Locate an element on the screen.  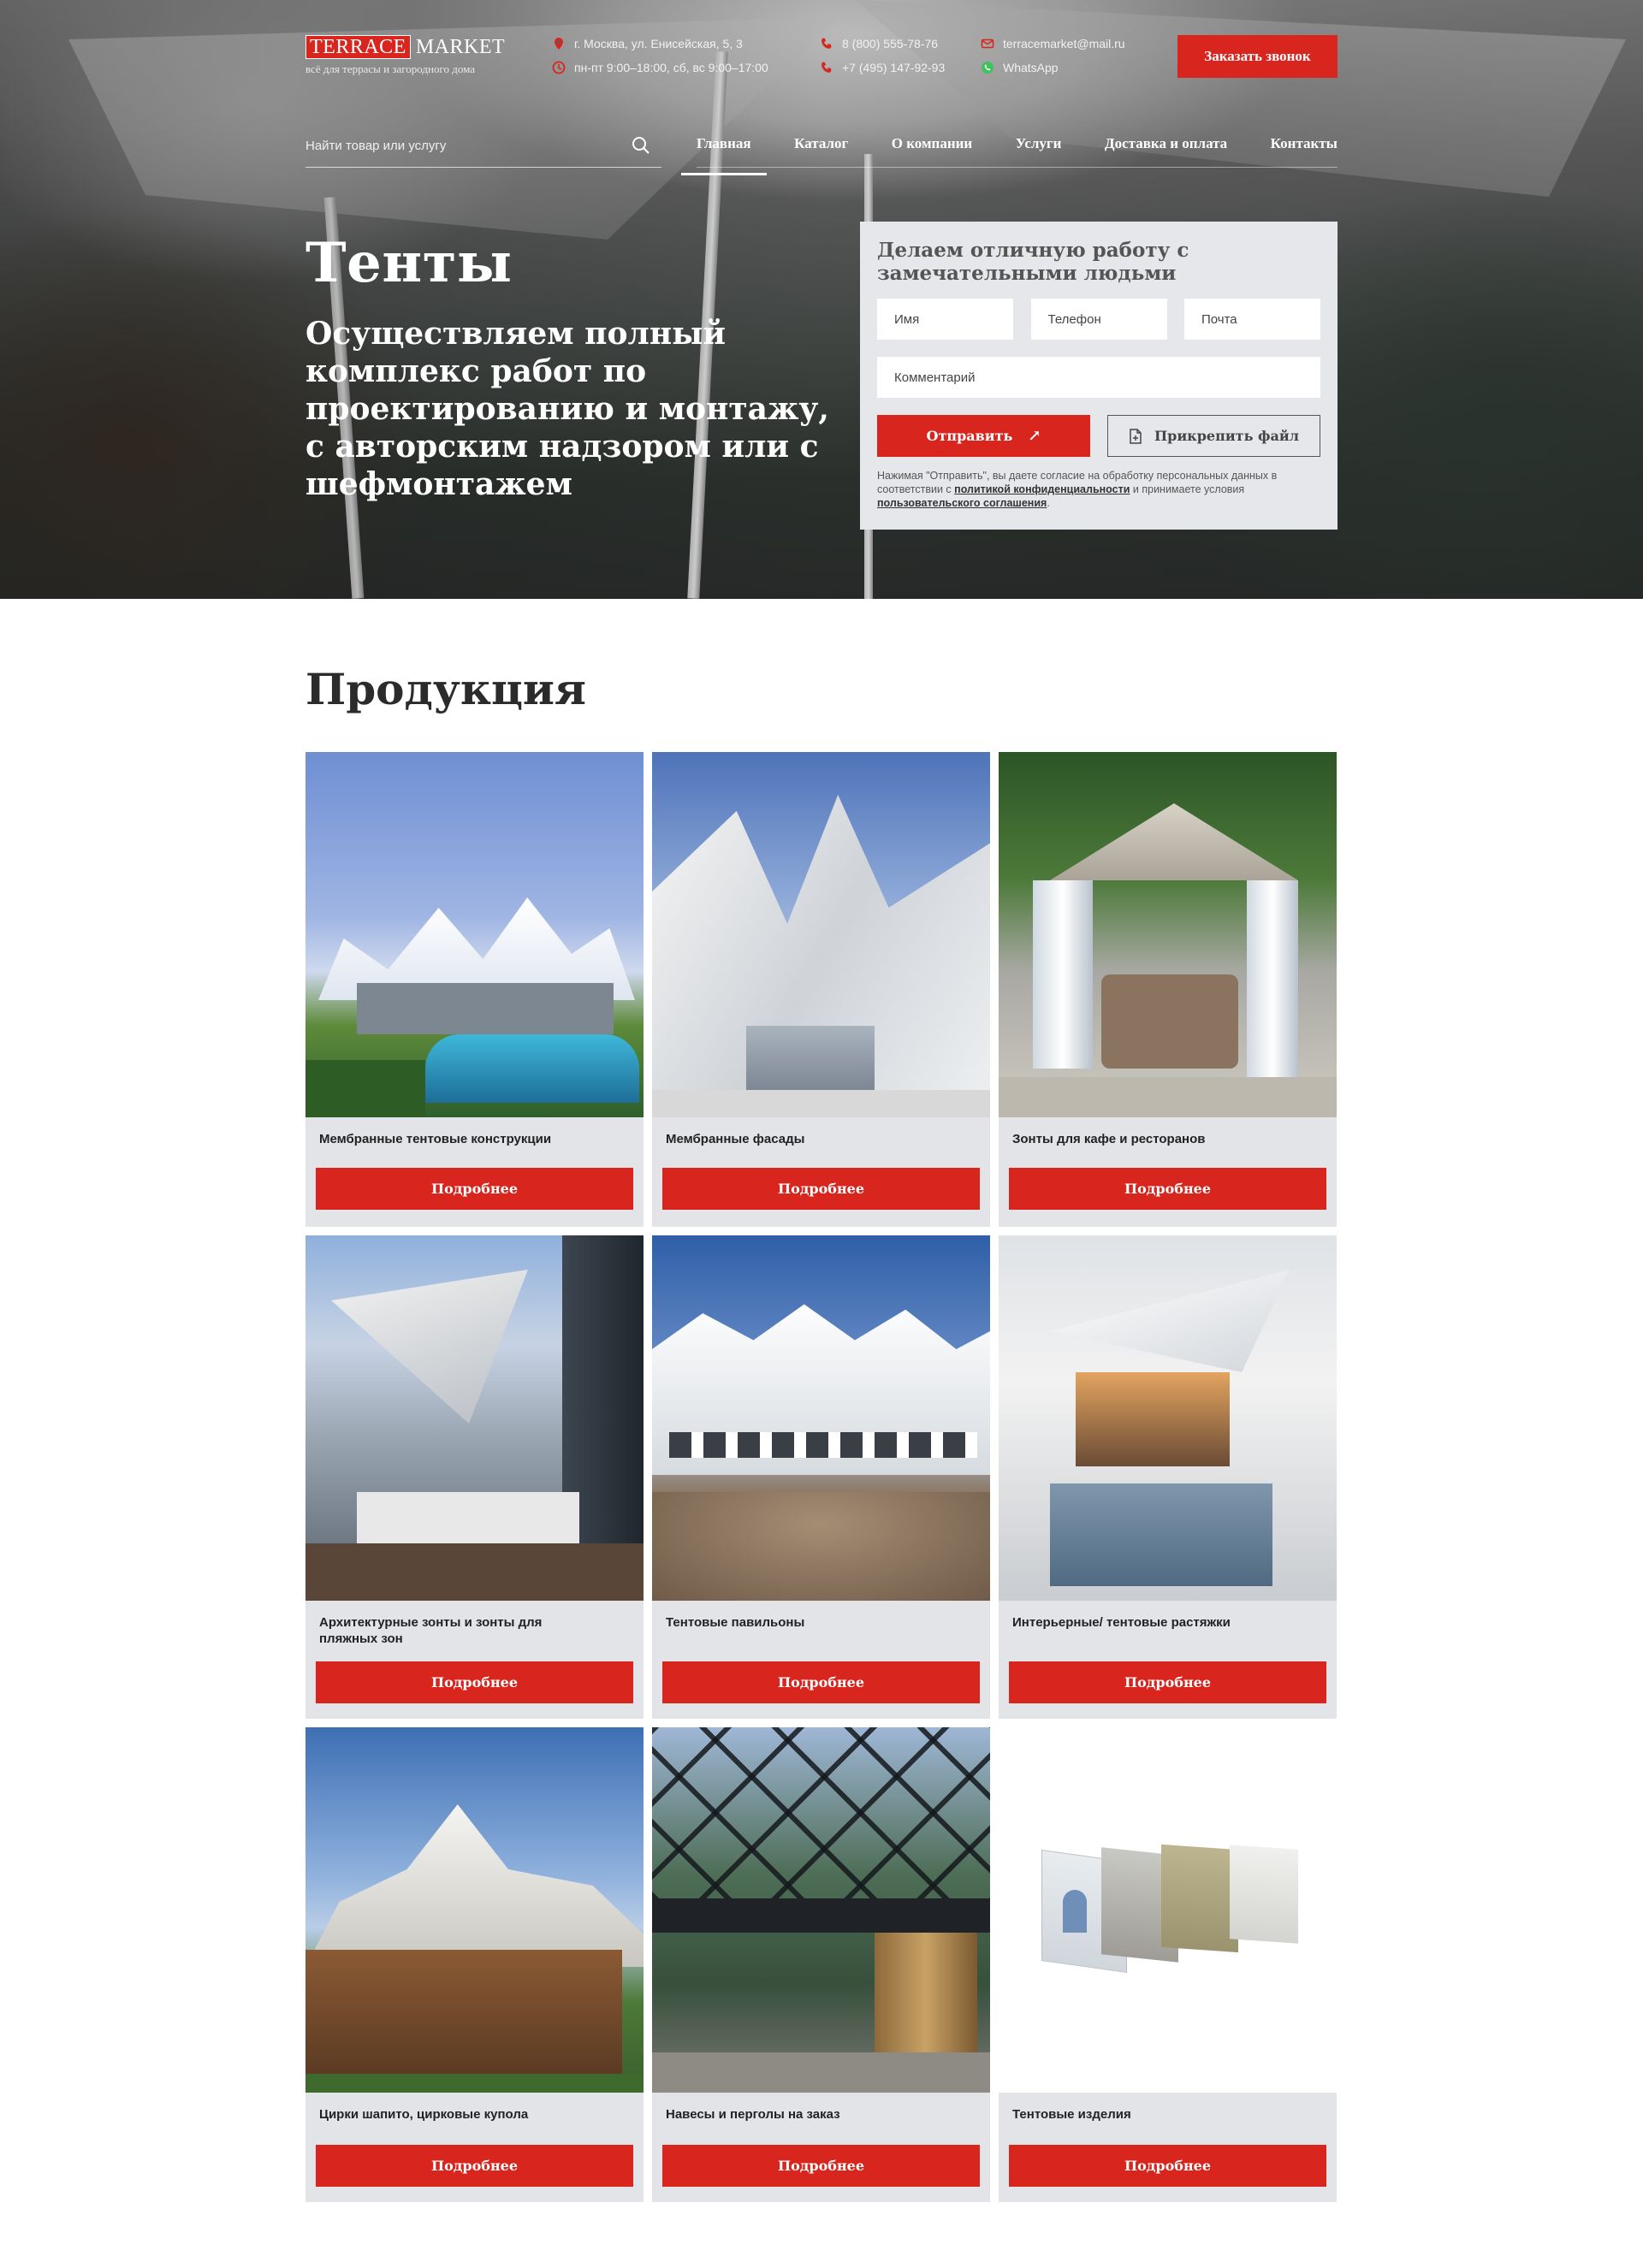
name-field is located at coordinates (945, 319).